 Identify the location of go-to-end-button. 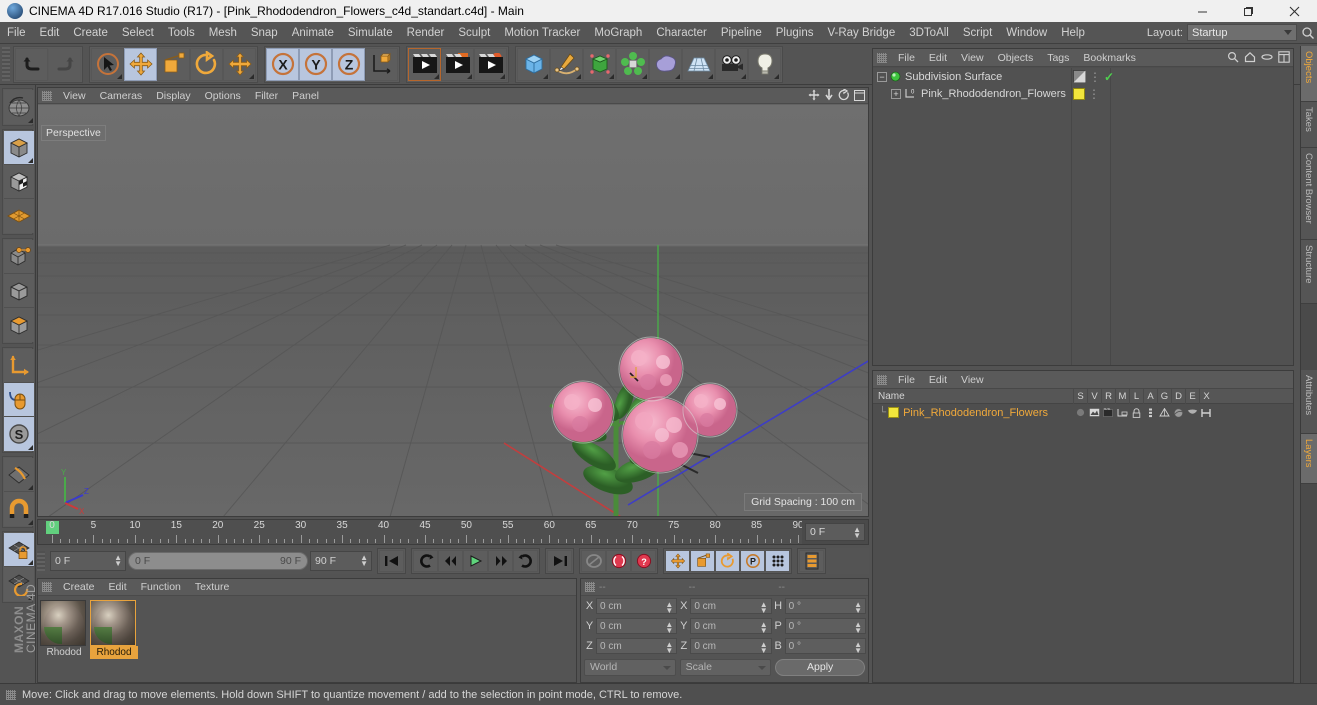
(559, 561).